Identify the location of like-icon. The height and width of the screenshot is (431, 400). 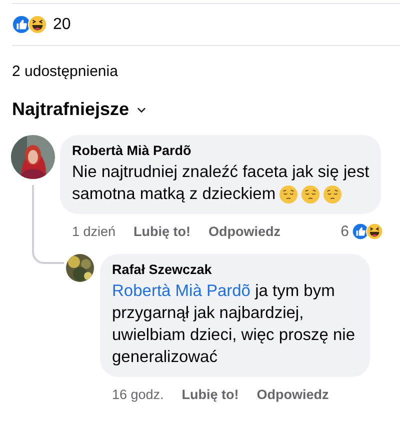
(21, 24).